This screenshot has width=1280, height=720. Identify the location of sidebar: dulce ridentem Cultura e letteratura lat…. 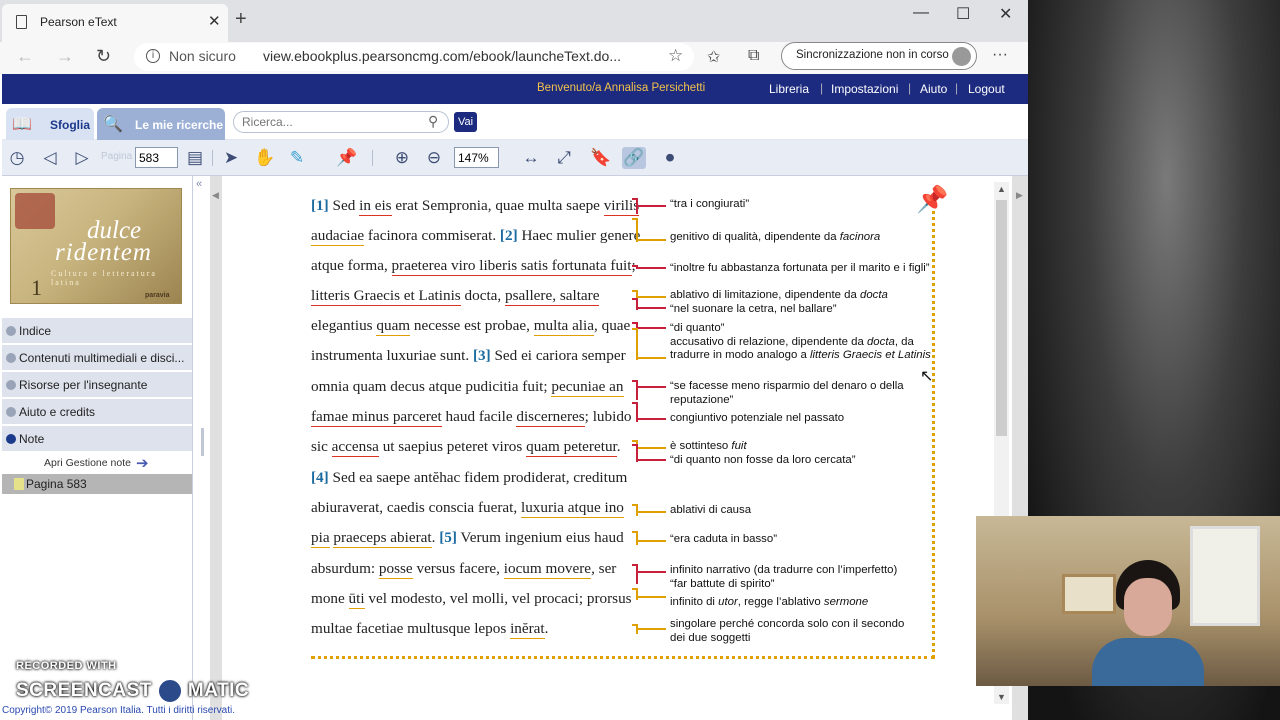
(97, 448).